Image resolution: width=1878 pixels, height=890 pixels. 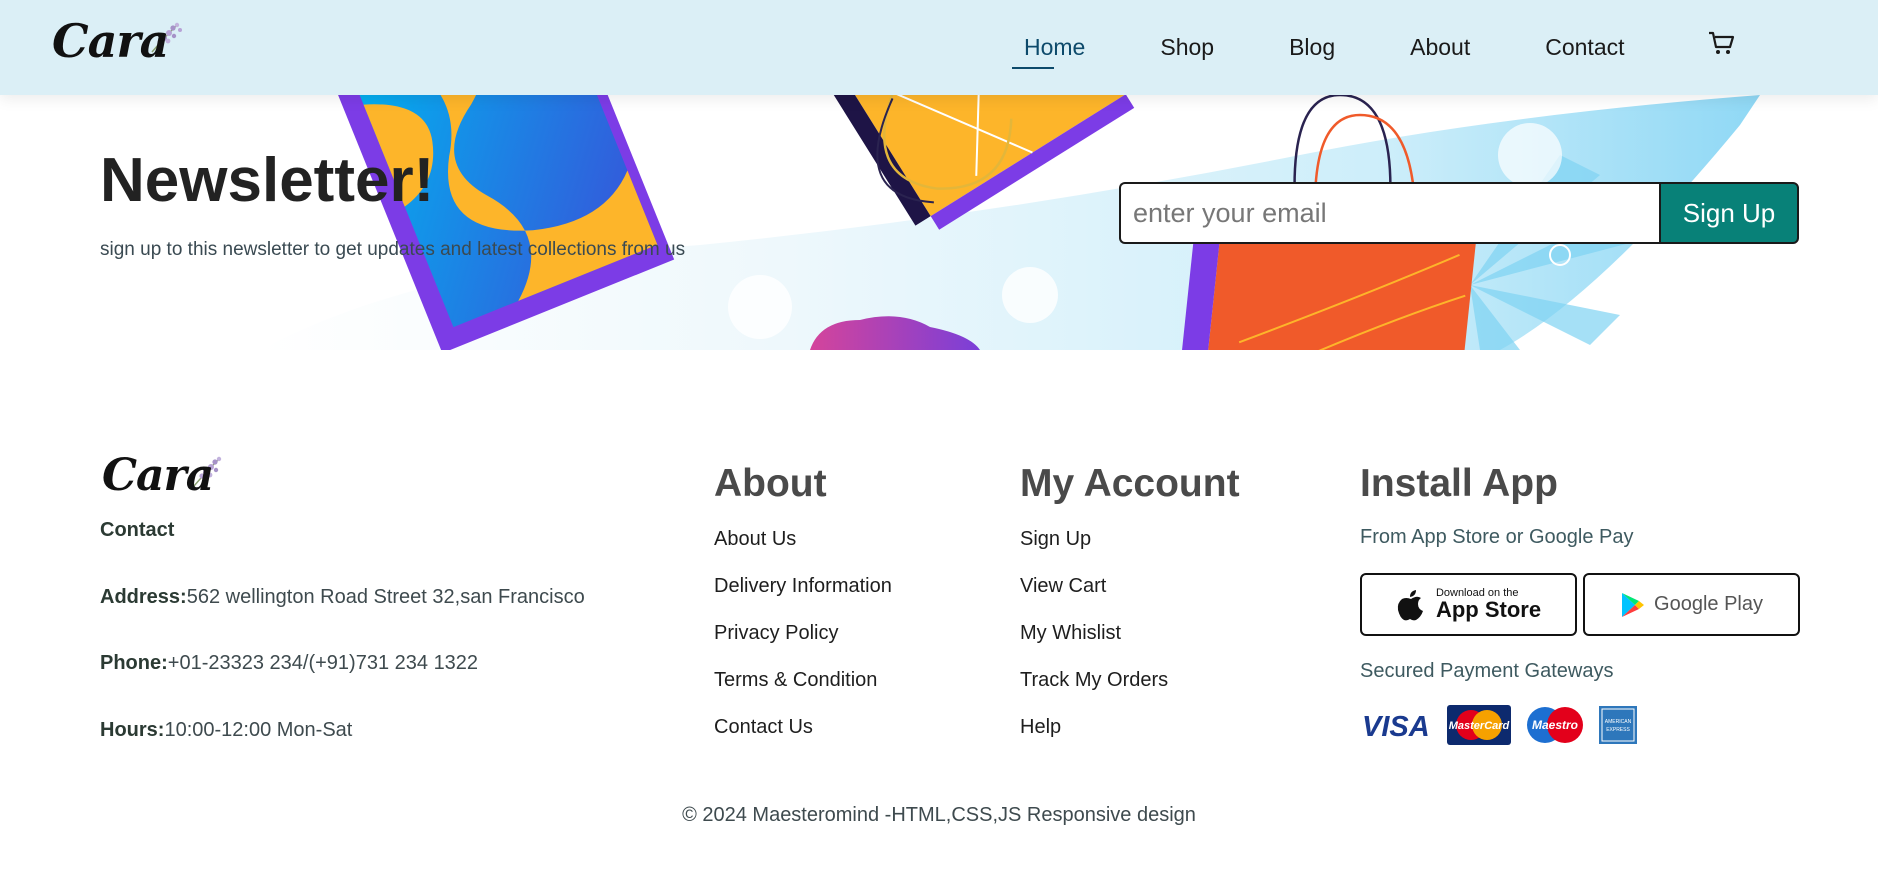 I want to click on svg-text: VISA, so click(x=1396, y=727).